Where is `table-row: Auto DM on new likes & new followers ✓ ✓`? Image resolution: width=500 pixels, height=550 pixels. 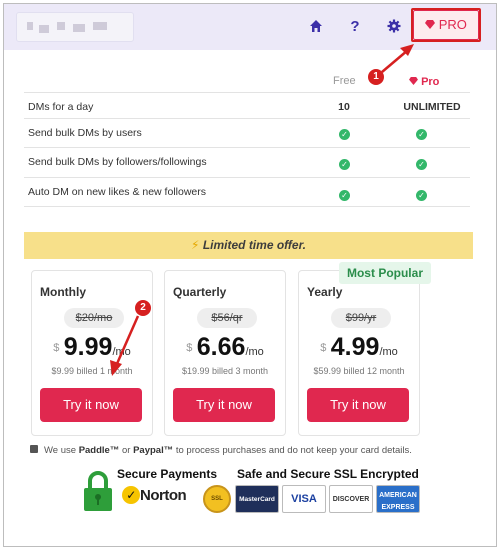
table-row: Auto DM on new likes & new followers ✓ ✓ is located at coordinates (247, 192).